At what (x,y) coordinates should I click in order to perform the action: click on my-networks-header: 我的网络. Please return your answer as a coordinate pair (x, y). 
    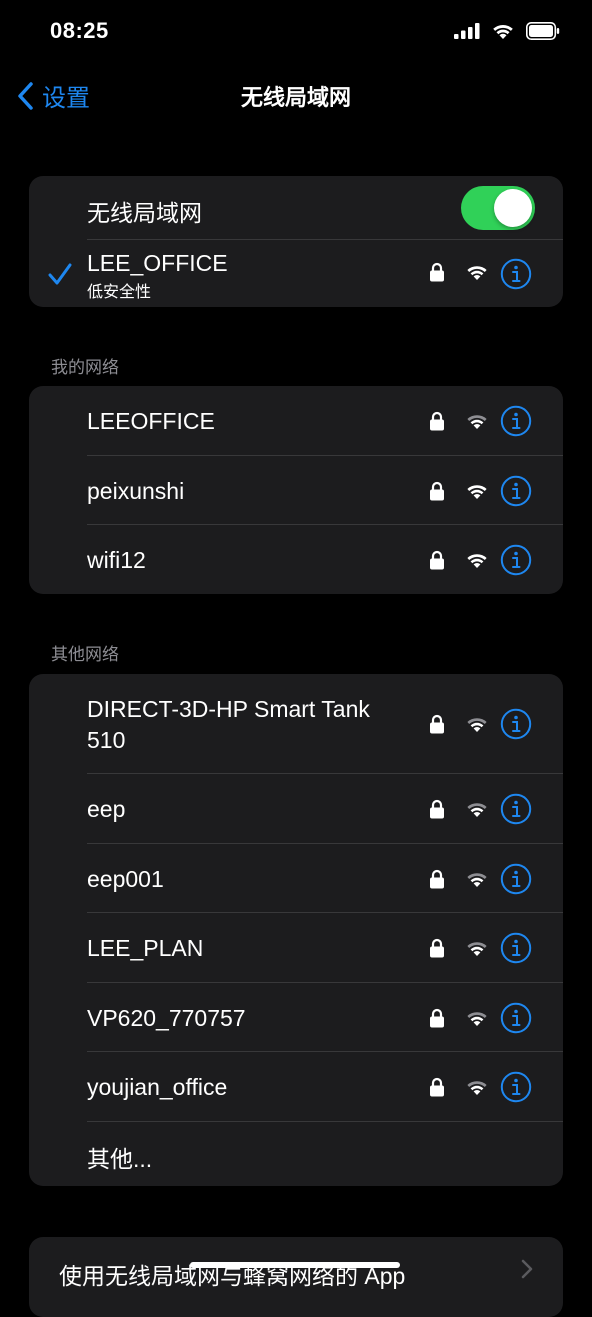
    Looking at the image, I should click on (85, 367).